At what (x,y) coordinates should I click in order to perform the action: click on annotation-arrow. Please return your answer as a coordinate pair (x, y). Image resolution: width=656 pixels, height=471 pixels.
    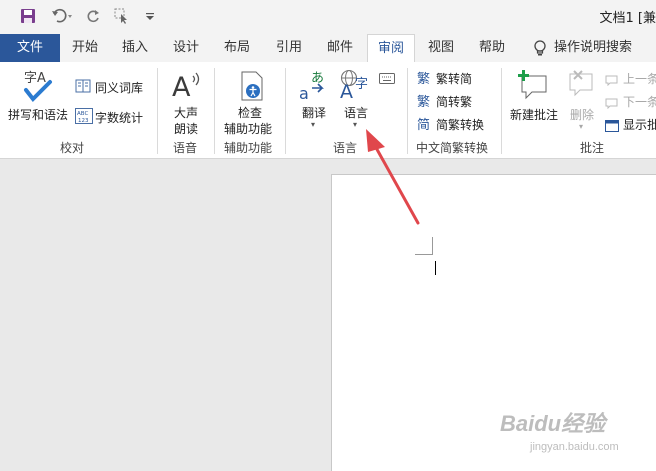
    Looking at the image, I should click on (393, 177).